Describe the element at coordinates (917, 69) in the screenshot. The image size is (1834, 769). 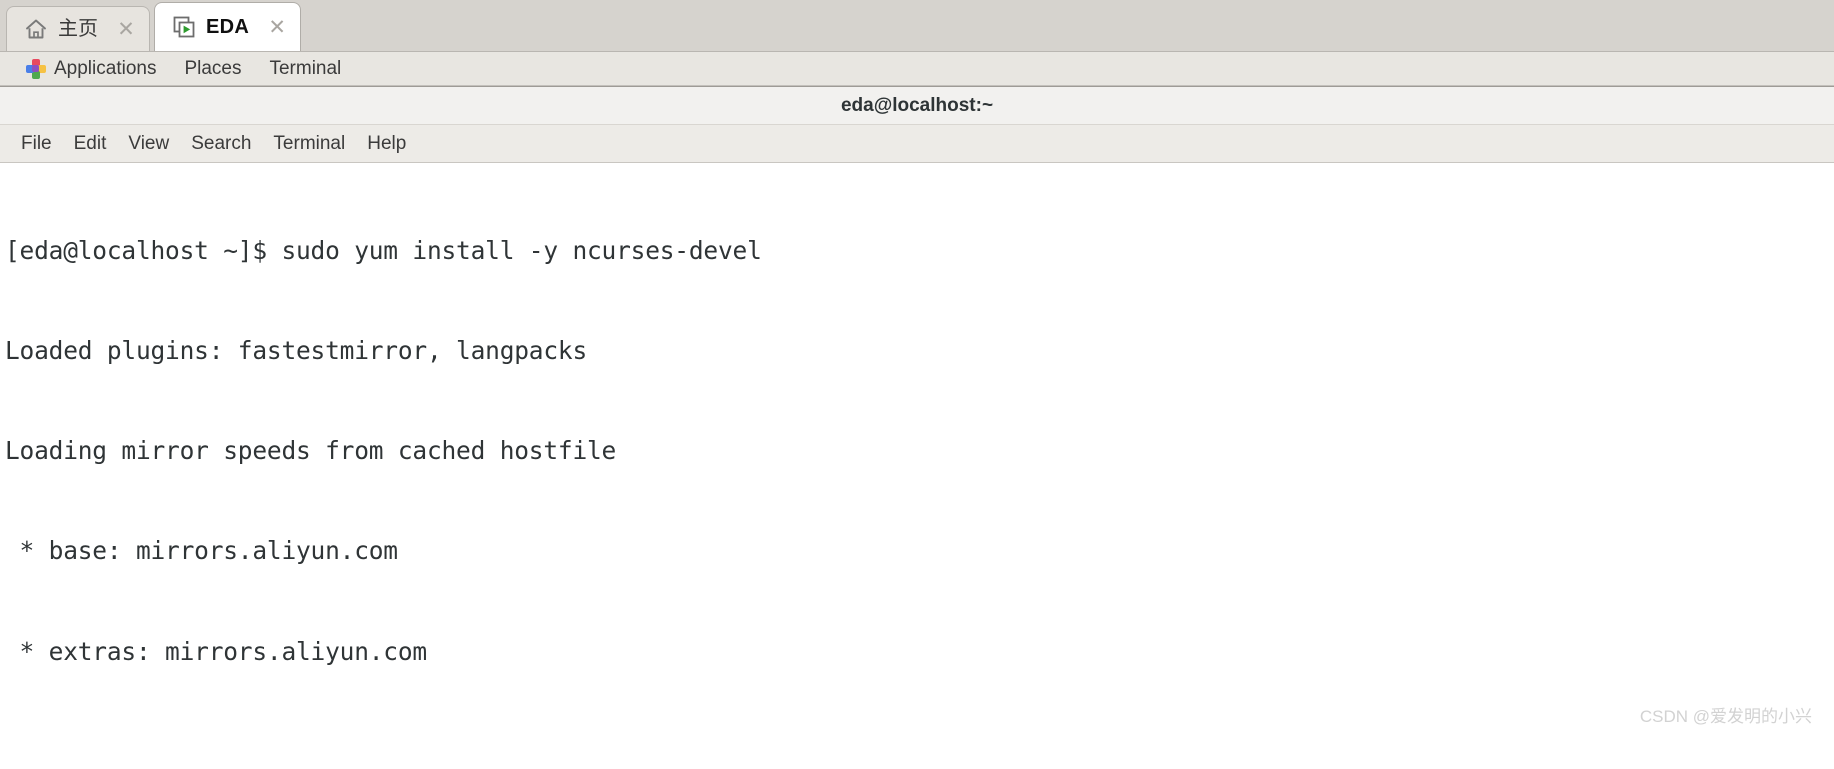
I see `gnome-top-panel: Applications Places Terminal` at that location.